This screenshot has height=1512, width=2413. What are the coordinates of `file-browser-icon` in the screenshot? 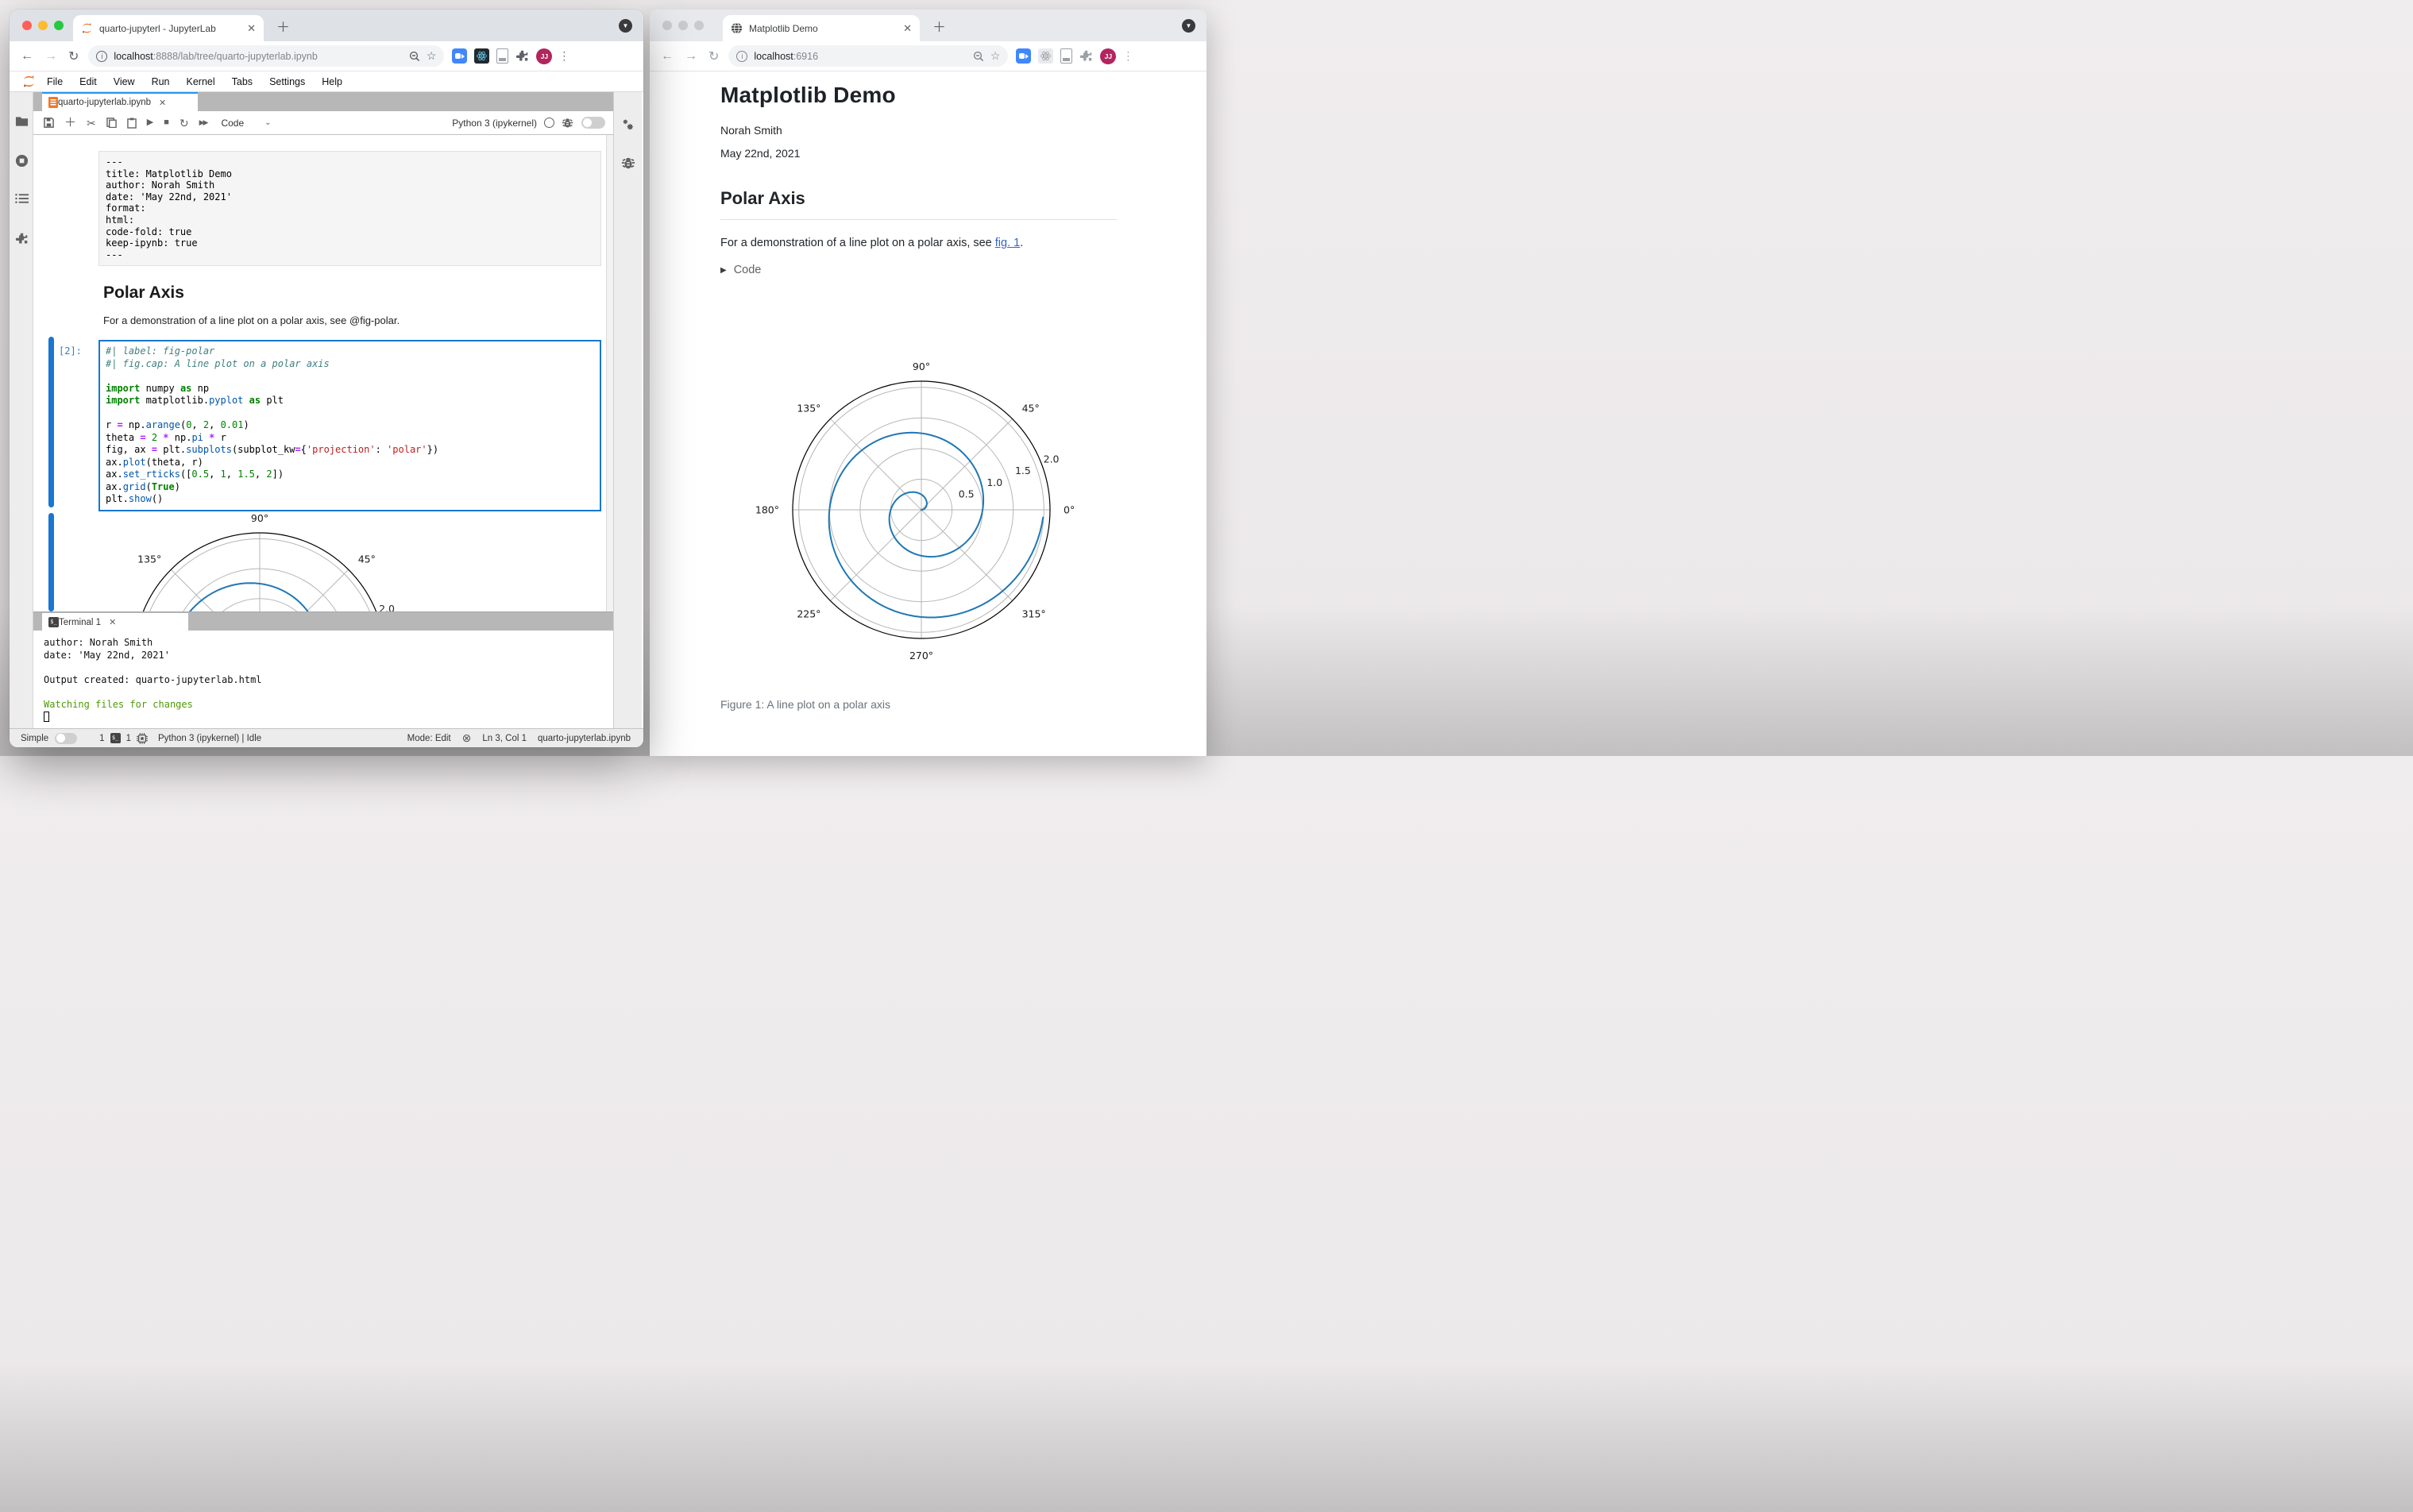 It's located at (21, 123).